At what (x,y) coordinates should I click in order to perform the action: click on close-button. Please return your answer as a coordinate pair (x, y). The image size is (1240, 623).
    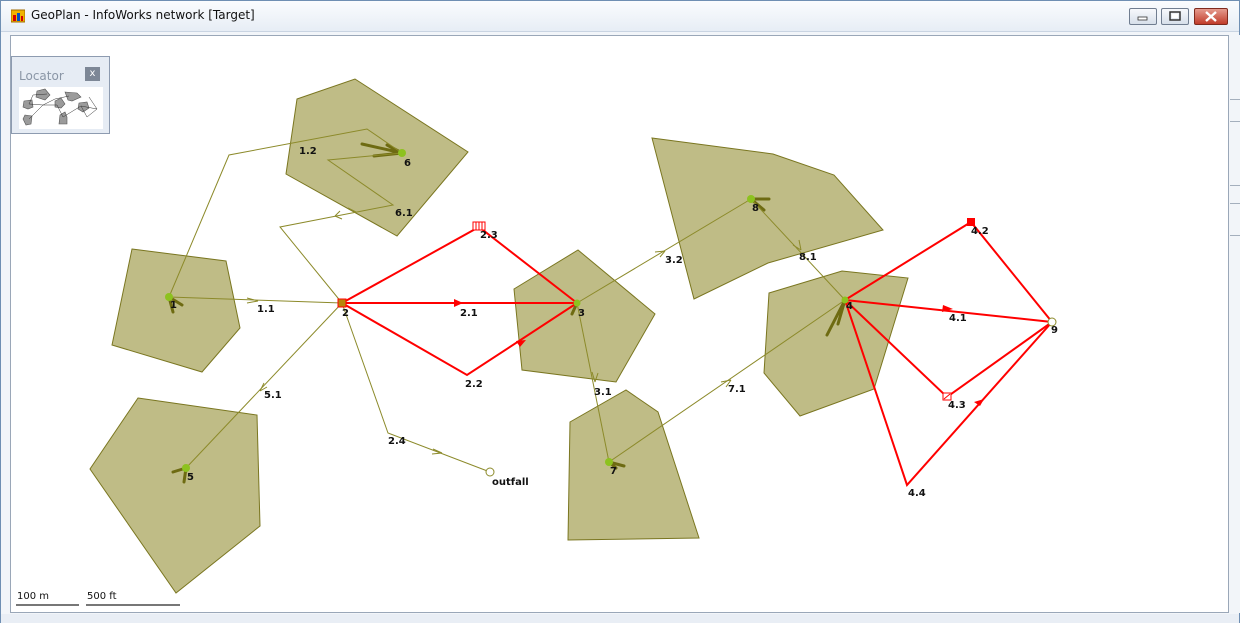
    Looking at the image, I should click on (1211, 16).